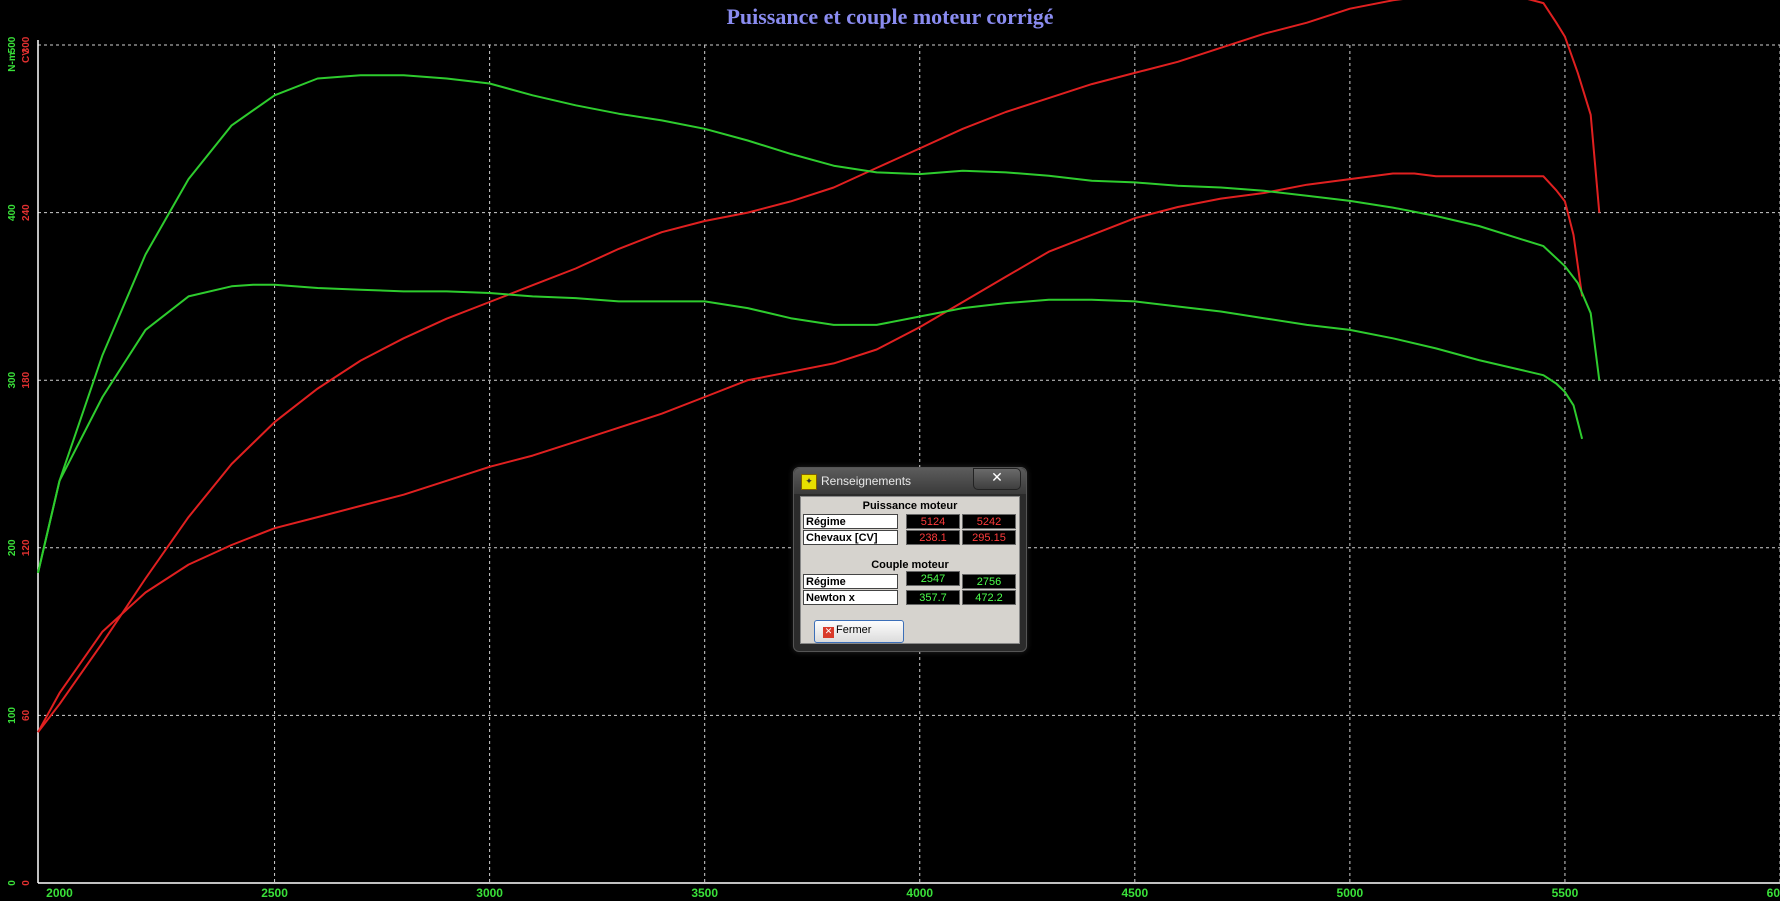 The height and width of the screenshot is (901, 1780). What do you see at coordinates (933, 537) in the screenshot?
I see `power-cv-value-1: 238.1` at bounding box center [933, 537].